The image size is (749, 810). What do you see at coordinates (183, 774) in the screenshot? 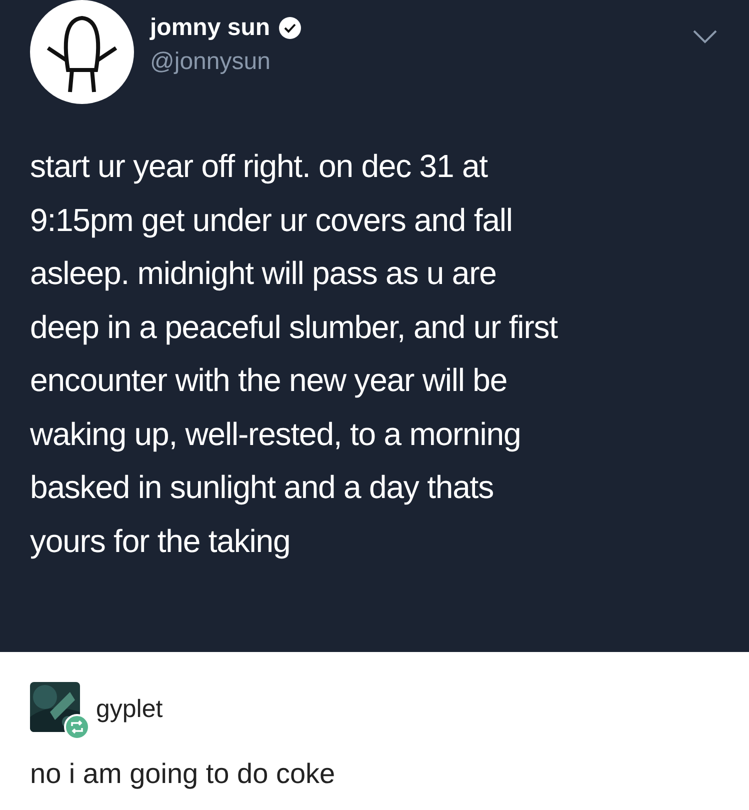
I see `reblog-comment: no i am going to do coke` at bounding box center [183, 774].